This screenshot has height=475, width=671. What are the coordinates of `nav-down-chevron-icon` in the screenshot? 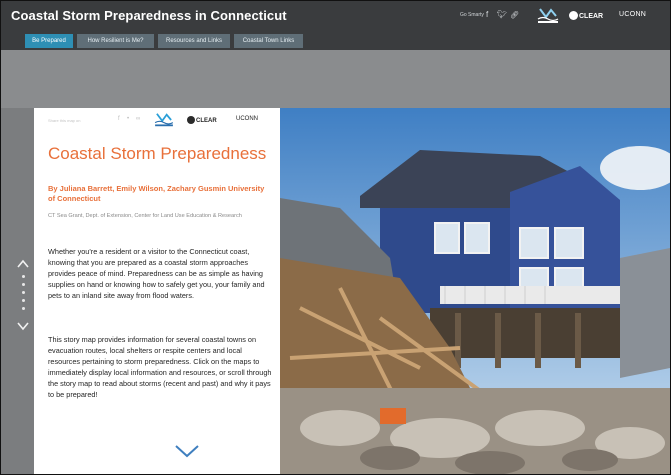 It's located at (23, 326).